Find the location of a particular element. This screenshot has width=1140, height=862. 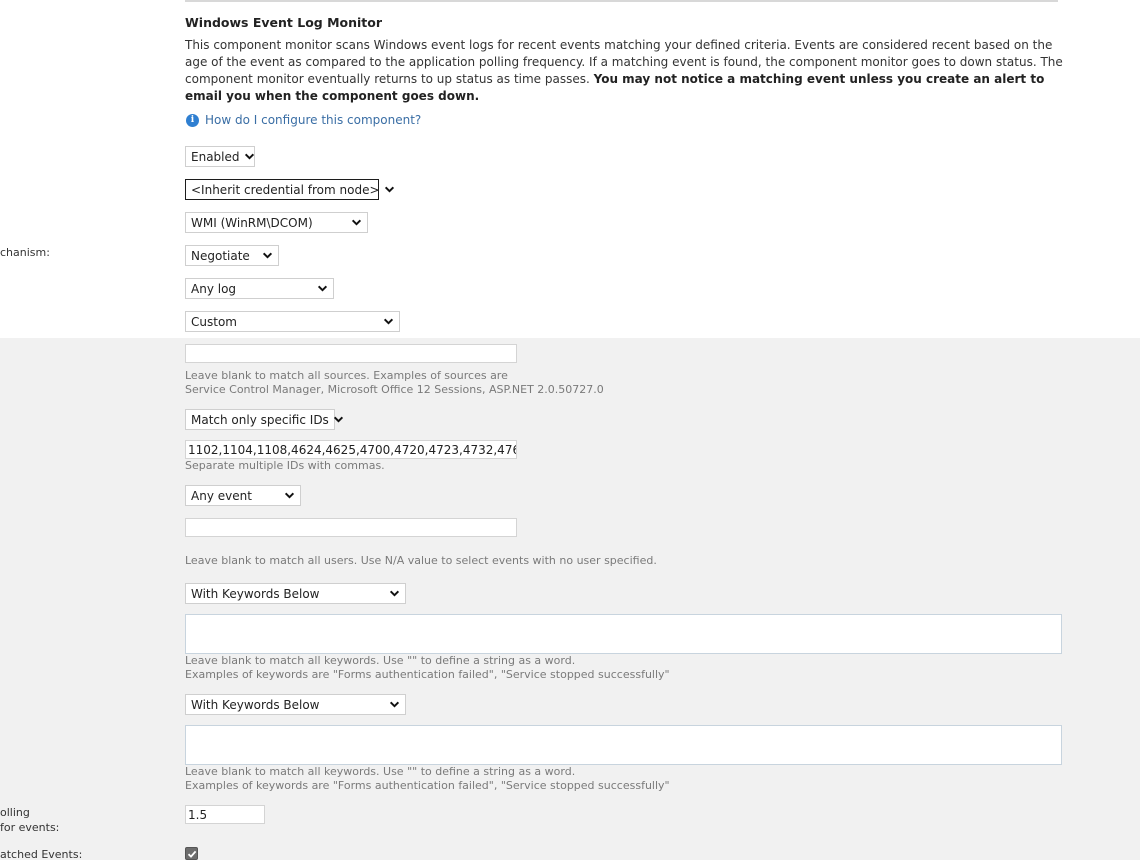

exclude-keywords-mode-value: With Keywords Below is located at coordinates (255, 704).